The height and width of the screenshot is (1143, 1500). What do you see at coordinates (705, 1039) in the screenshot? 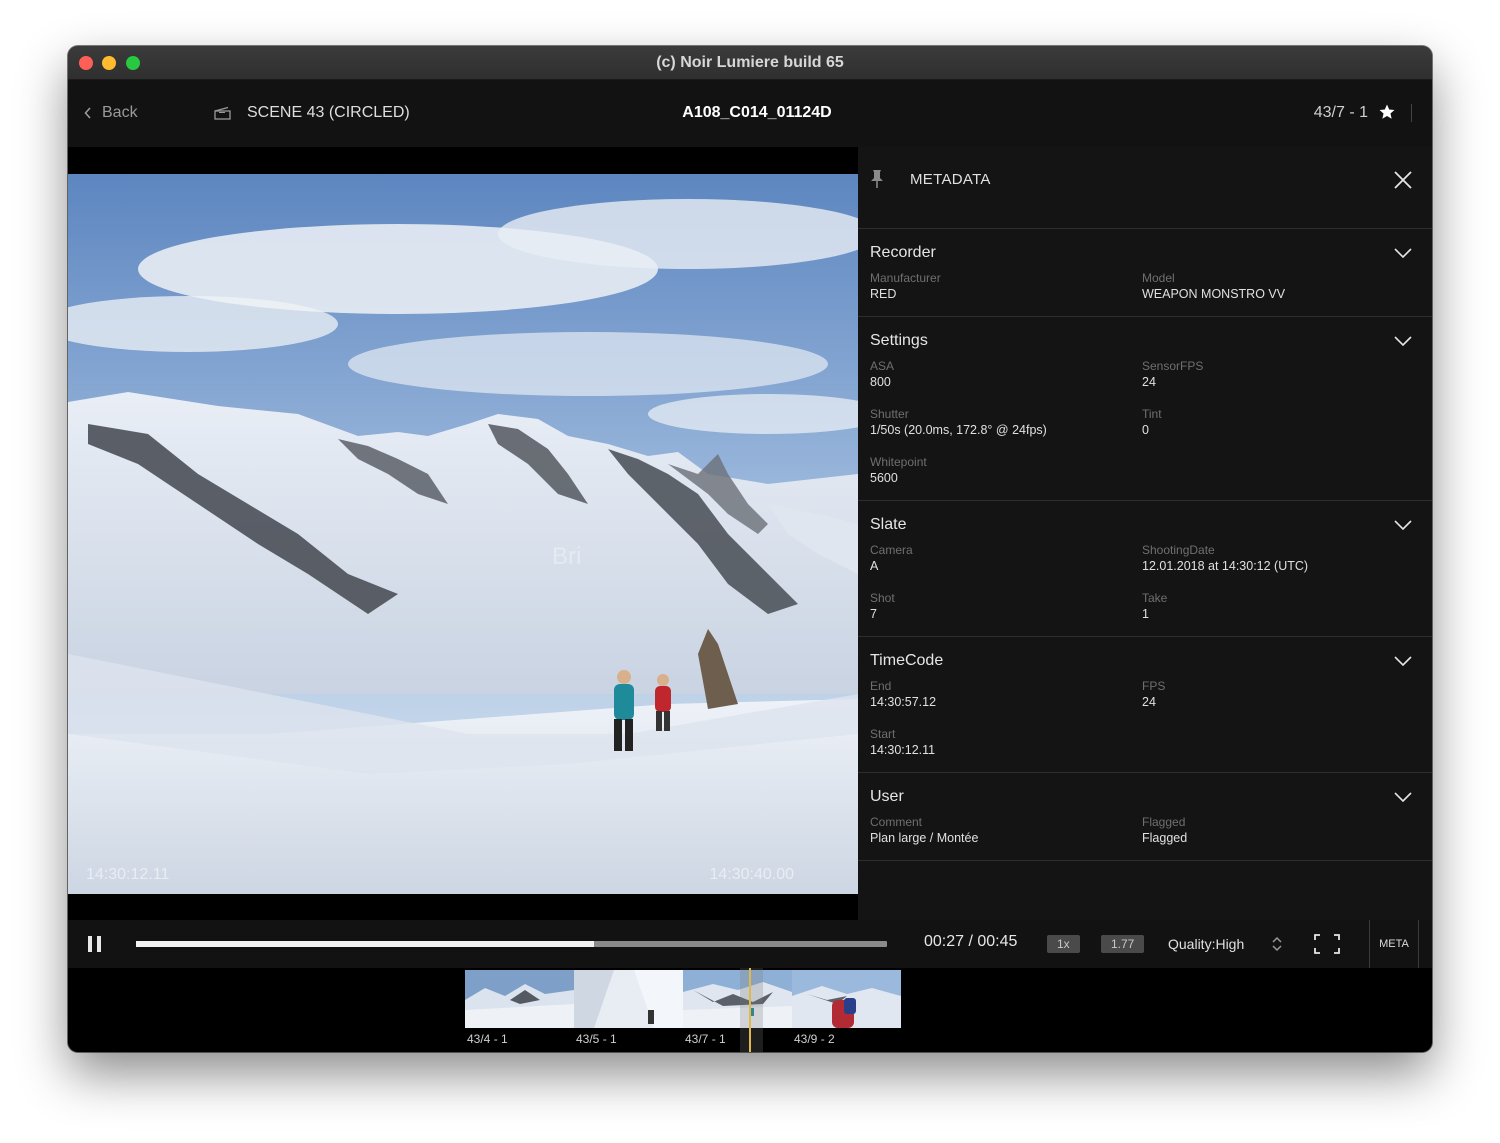
I see `thumbnail-label: 43/7 - 1` at bounding box center [705, 1039].